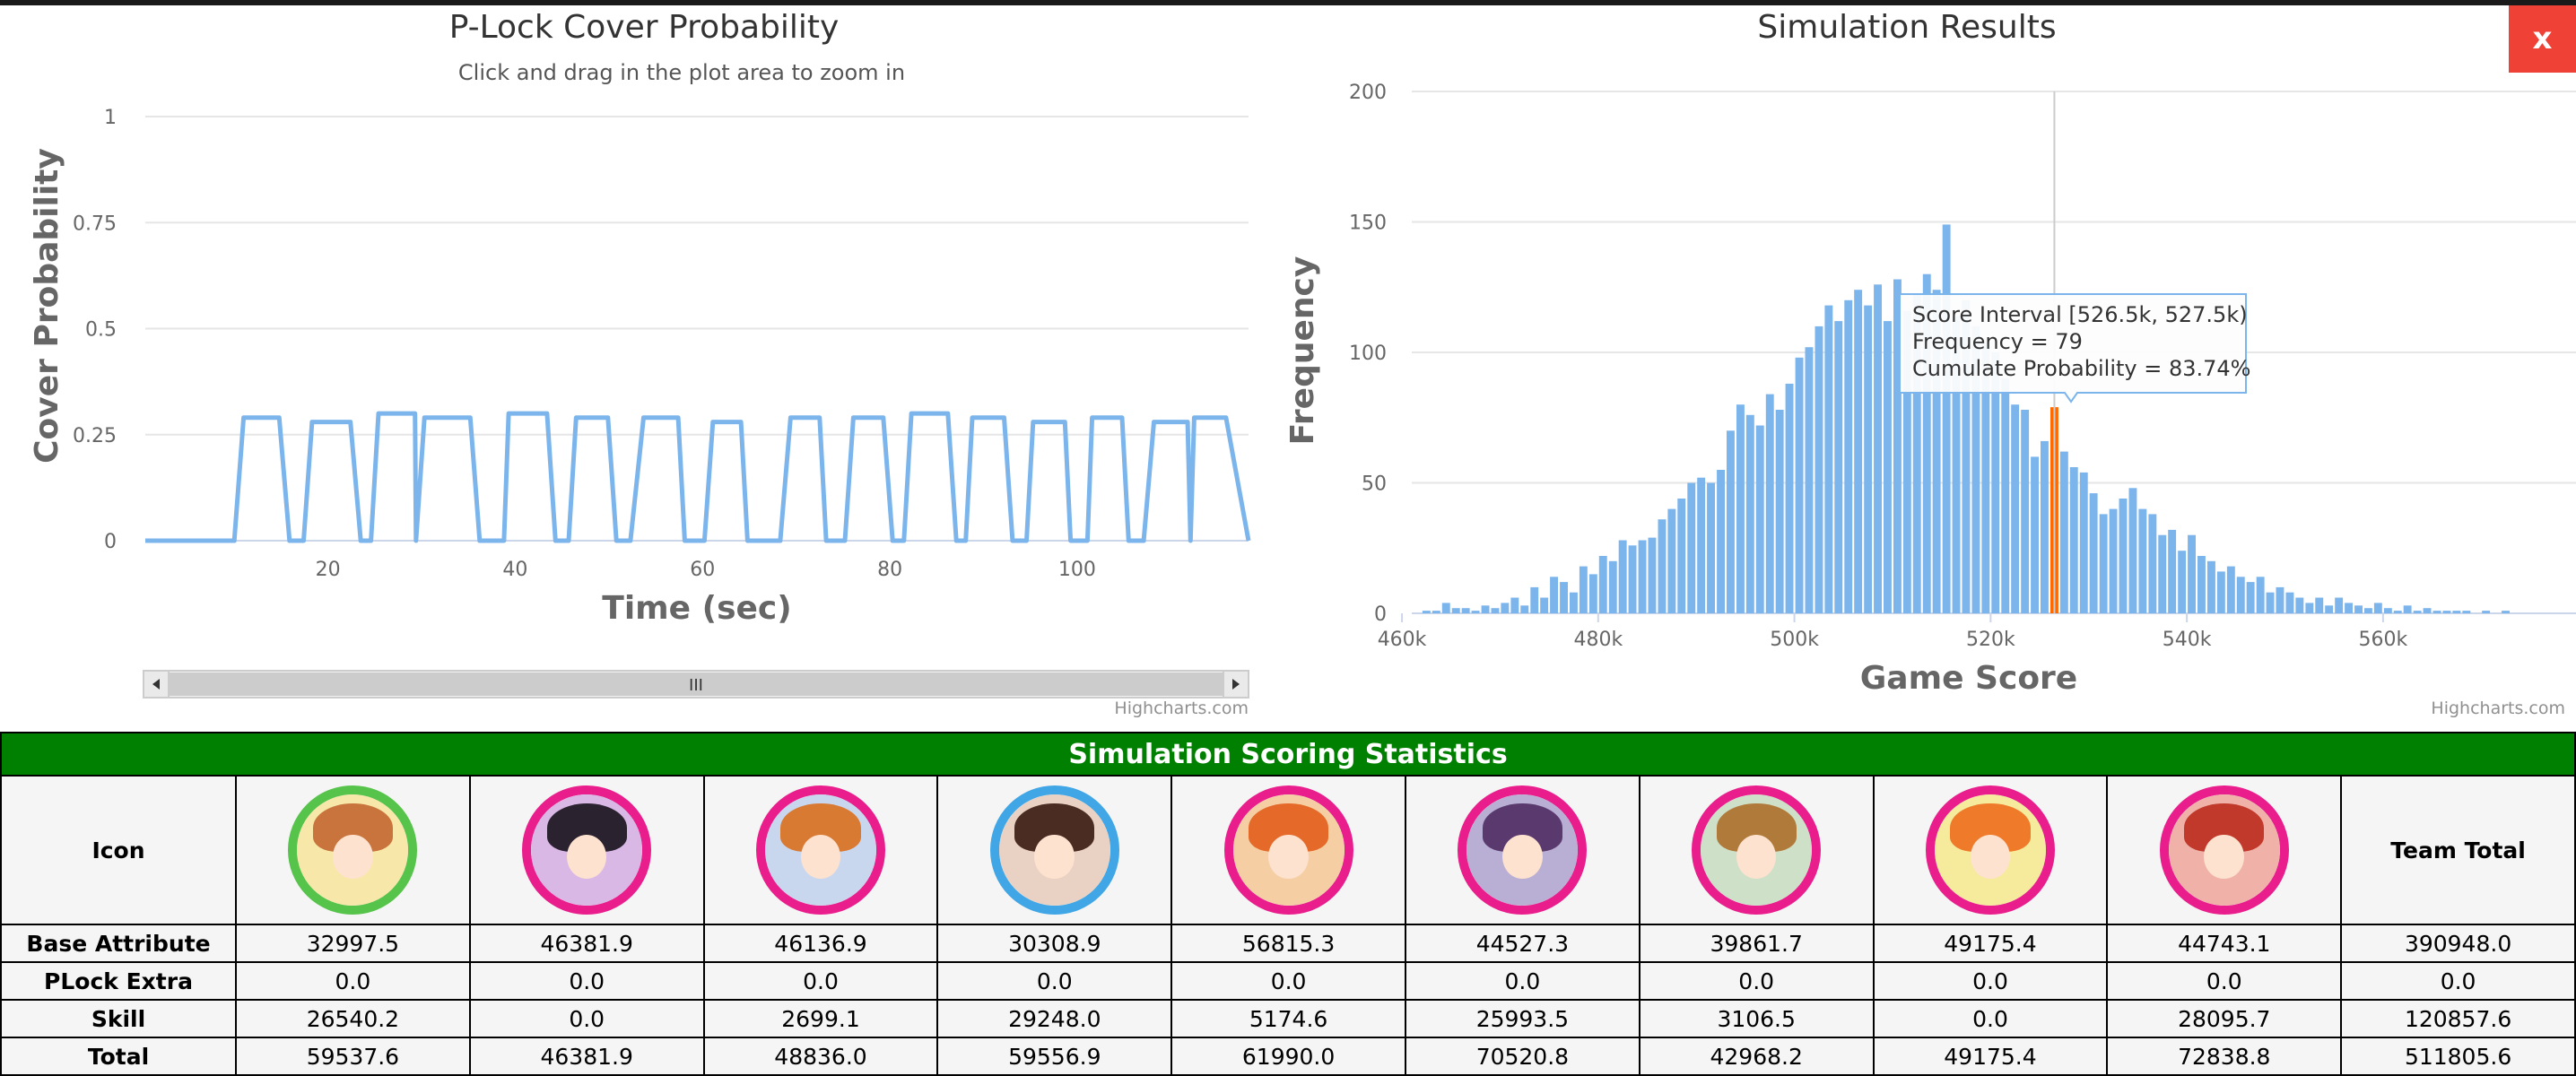 This screenshot has width=2576, height=1076. I want to click on card-7-avatar-icon, so click(1757, 850).